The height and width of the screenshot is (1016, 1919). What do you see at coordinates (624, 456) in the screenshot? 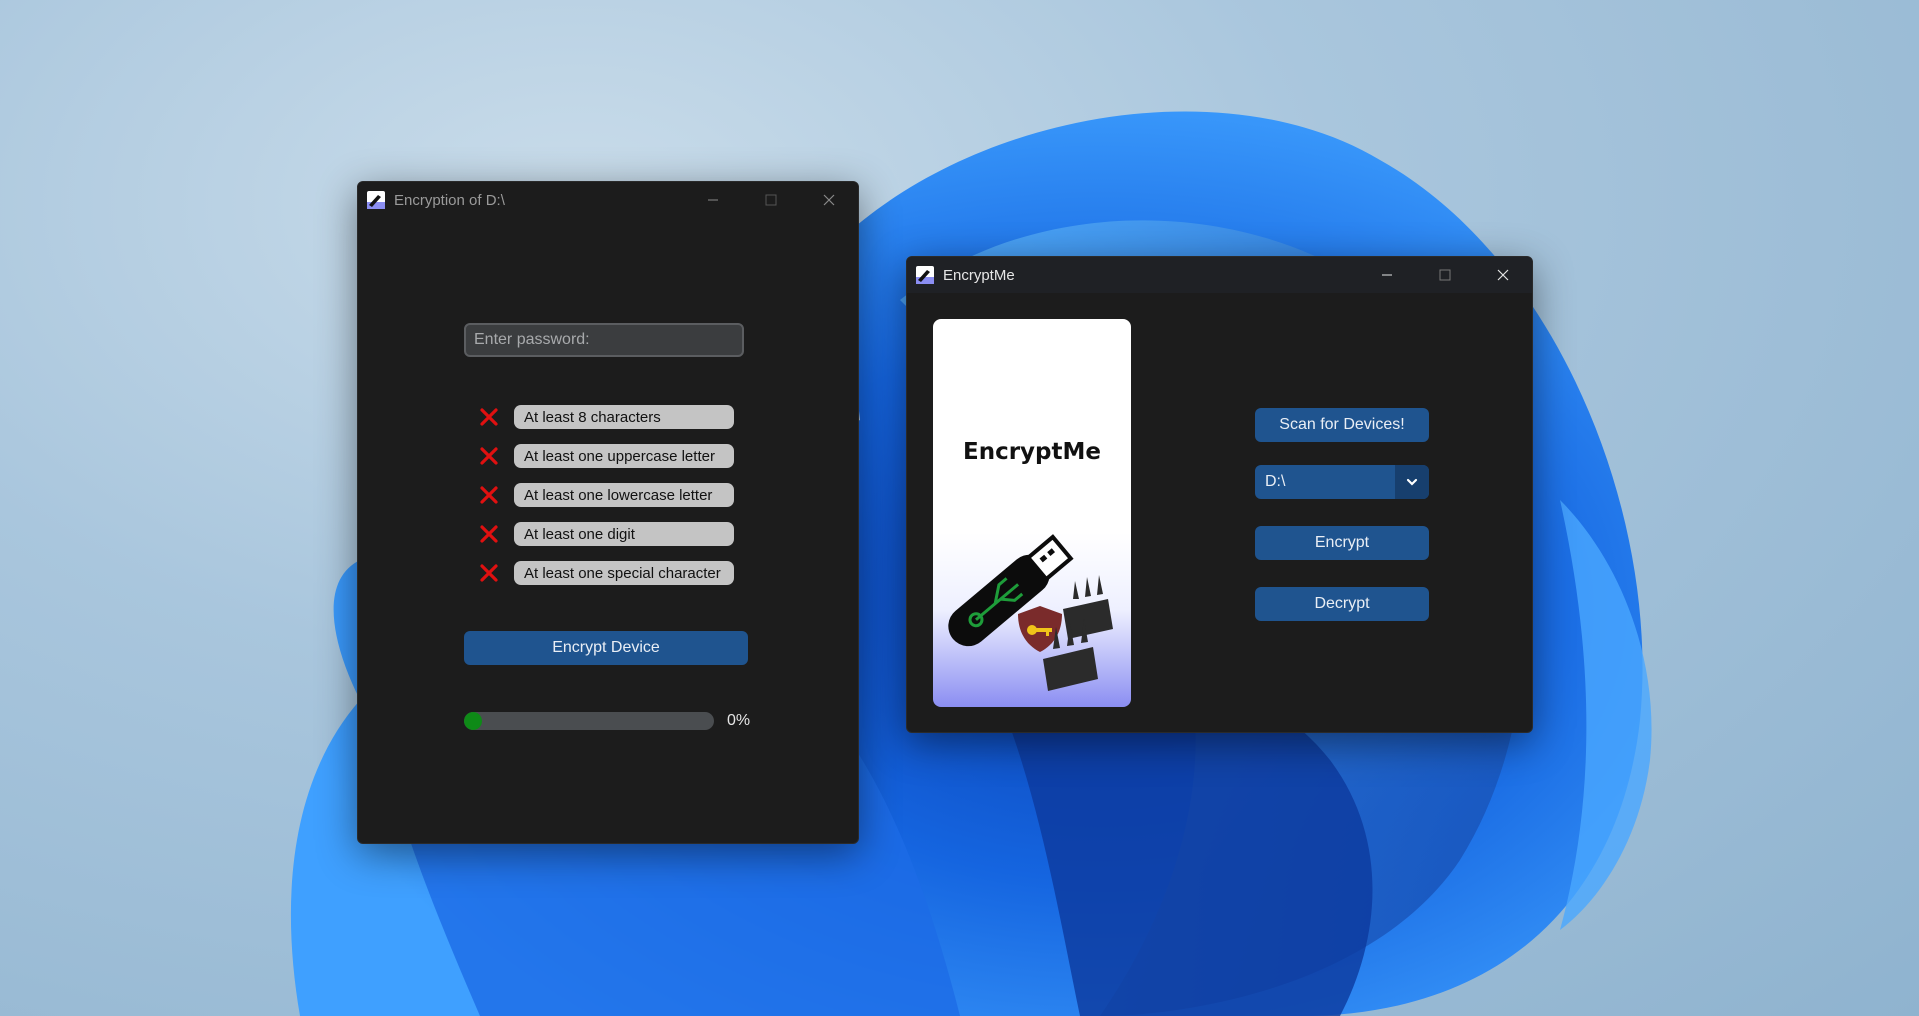
I see `requirement-label: At least one uppercase letter` at bounding box center [624, 456].